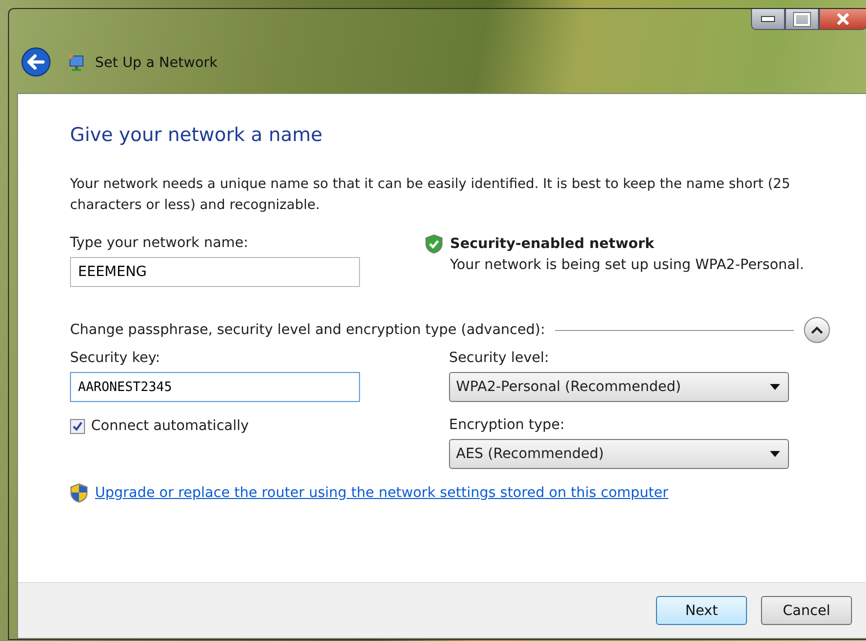 Image resolution: width=866 pixels, height=641 pixels. What do you see at coordinates (77, 426) in the screenshot?
I see `checkbox` at bounding box center [77, 426].